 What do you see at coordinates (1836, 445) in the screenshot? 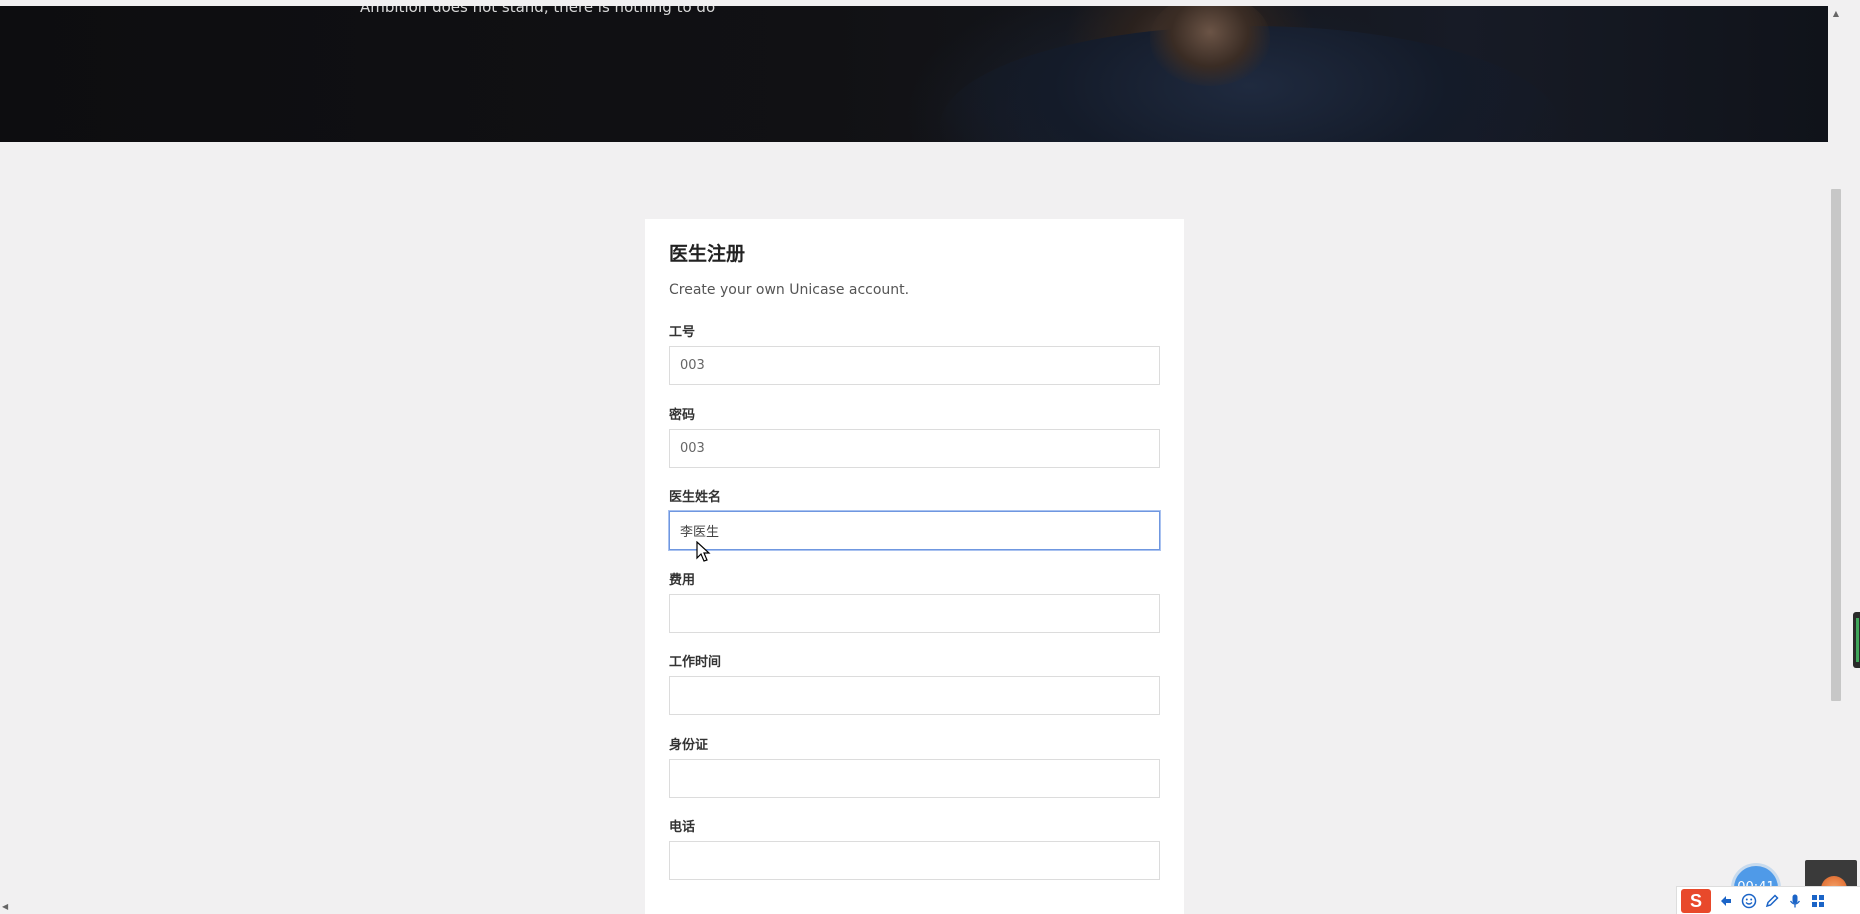
I see `scroll-thumb` at bounding box center [1836, 445].